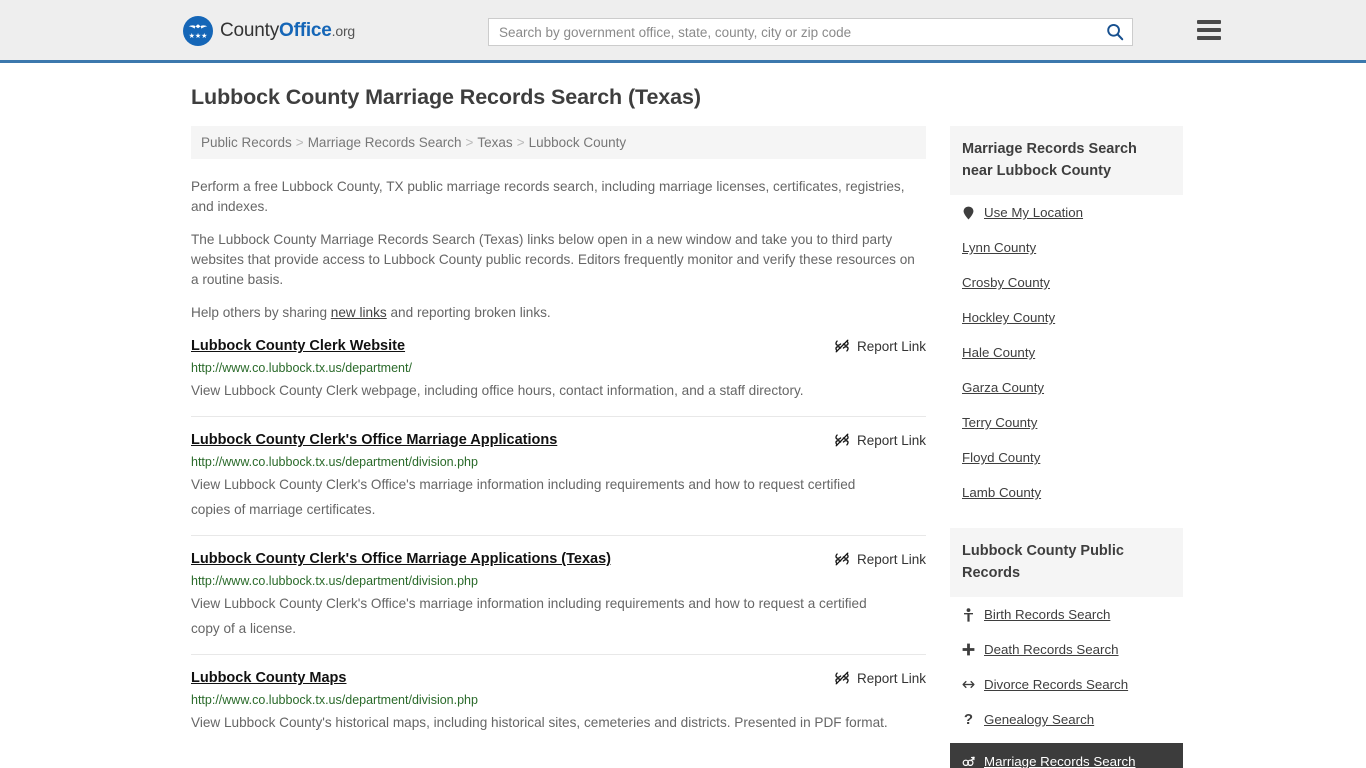  Describe the element at coordinates (1051, 649) in the screenshot. I see `sidebar-link-label: Death Records Search` at that location.